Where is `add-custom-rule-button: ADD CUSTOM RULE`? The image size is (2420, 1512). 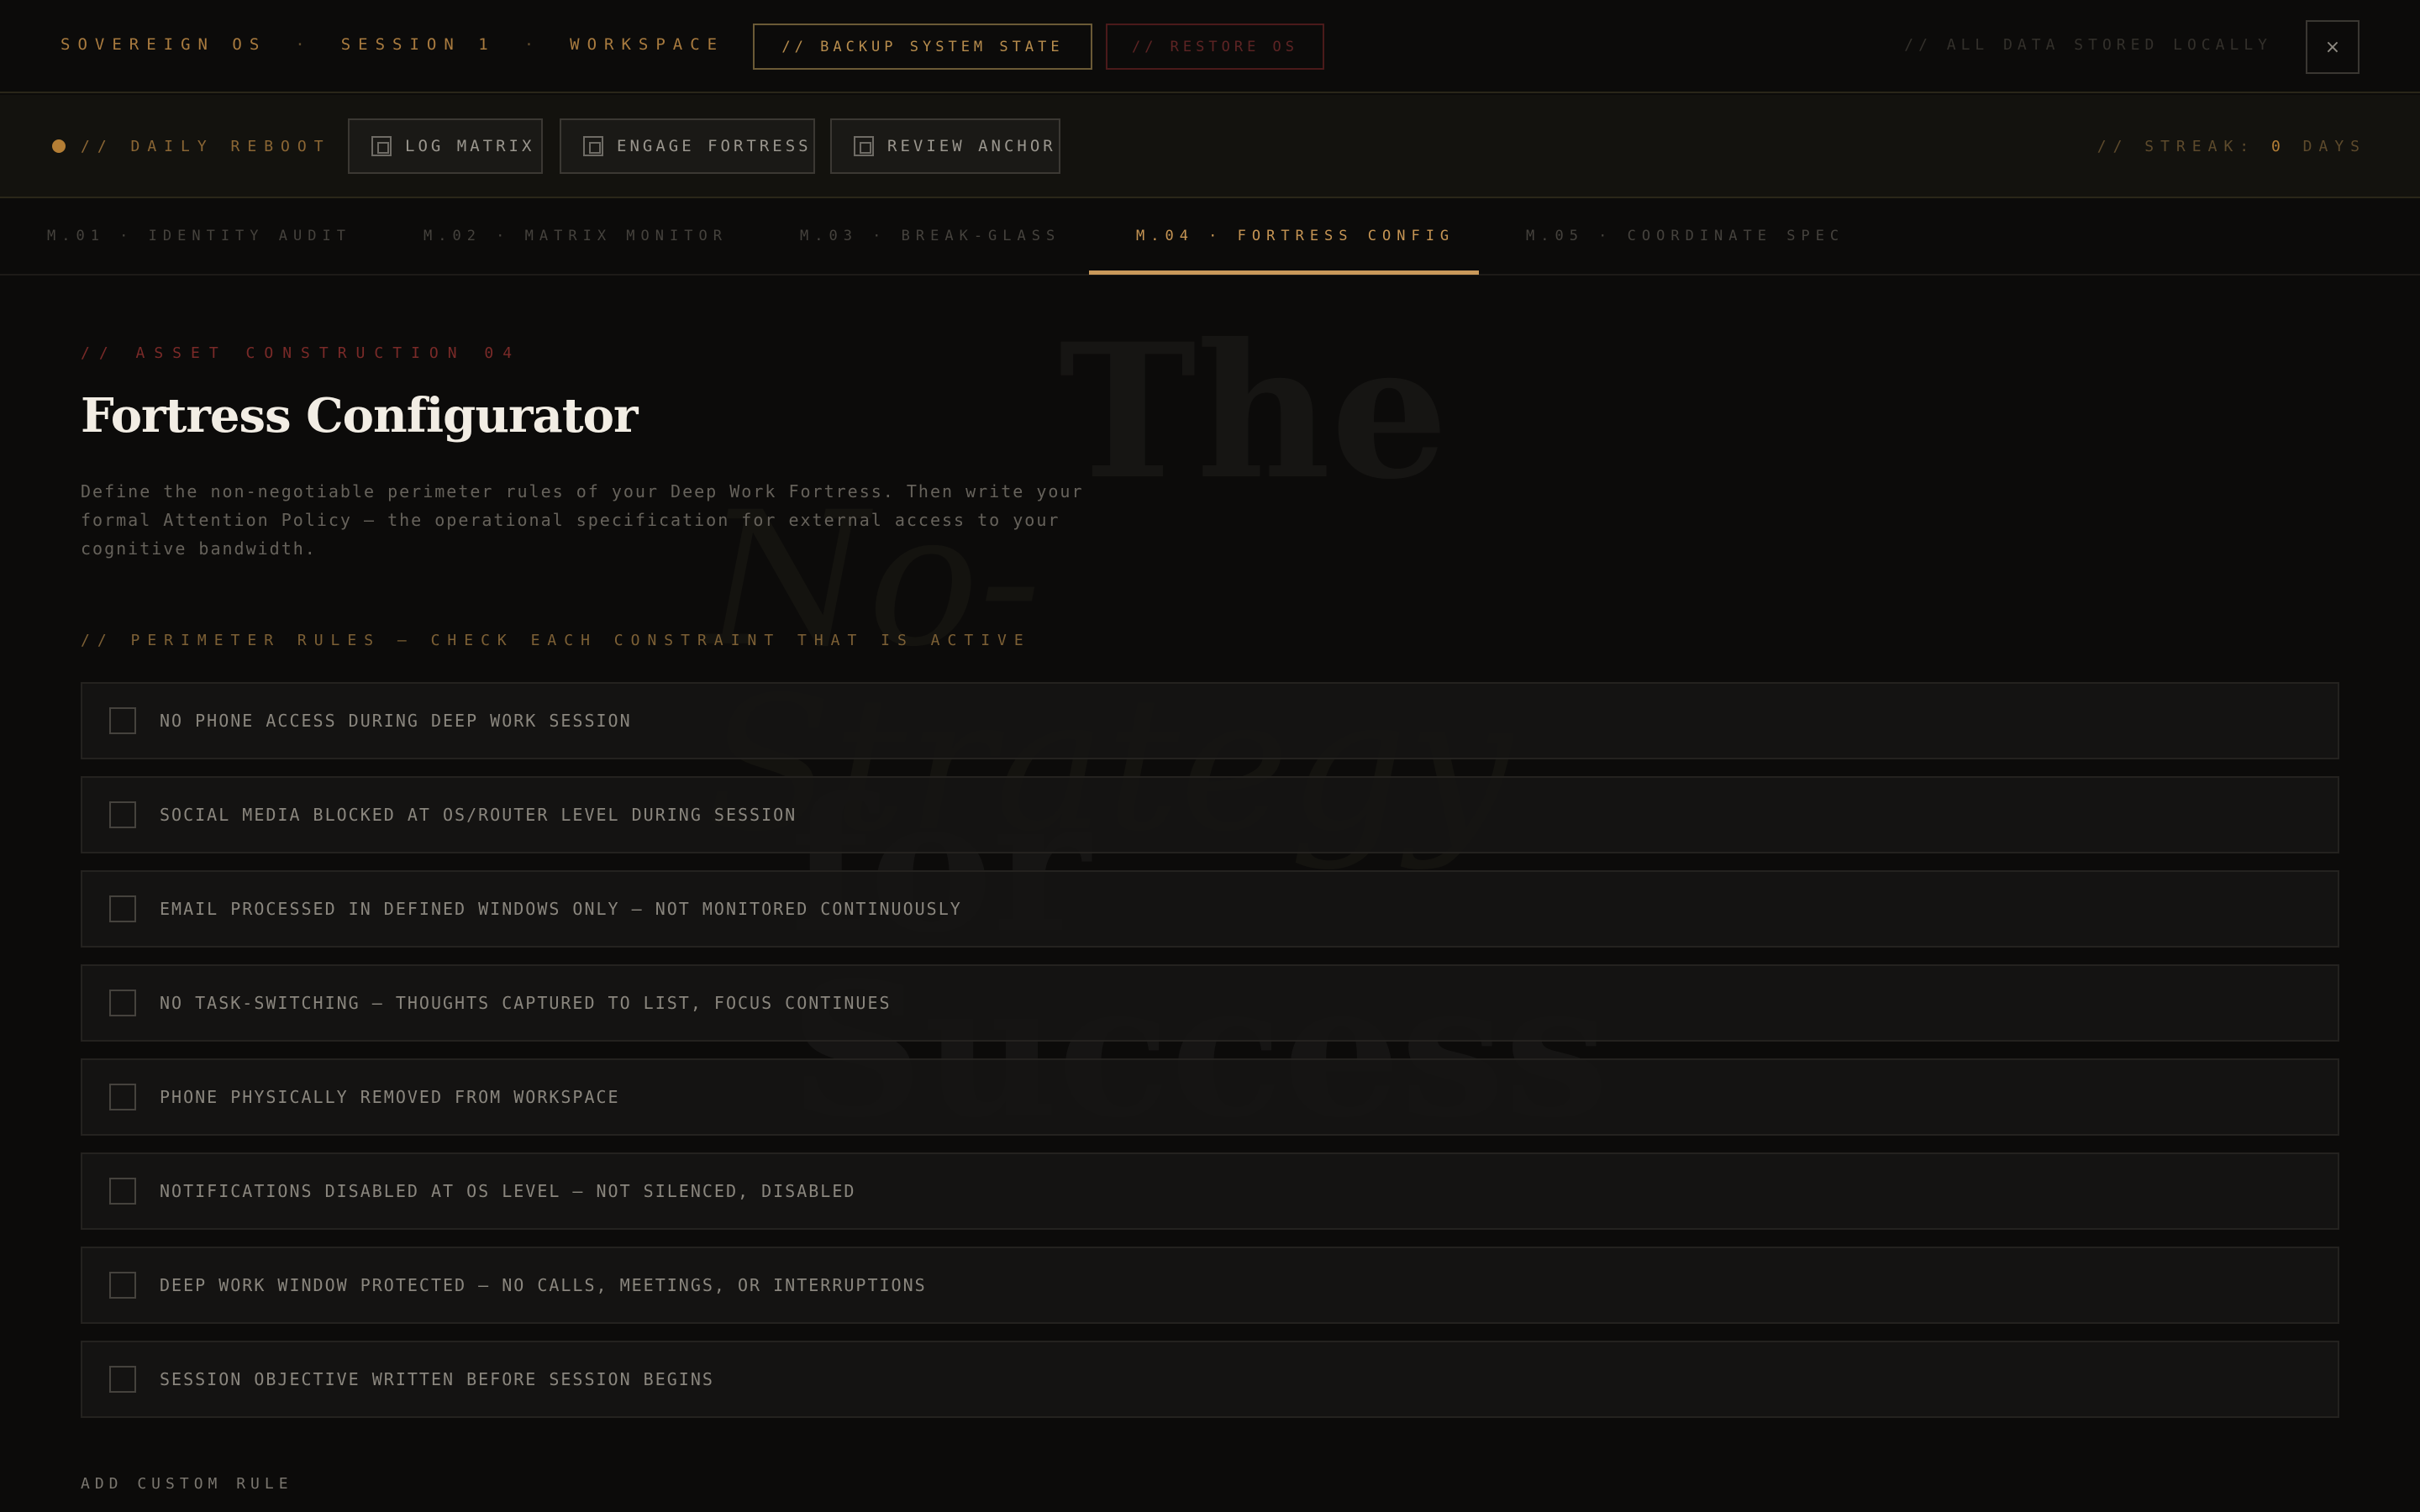
add-custom-rule-button: ADD CUSTOM RULE is located at coordinates (187, 1484).